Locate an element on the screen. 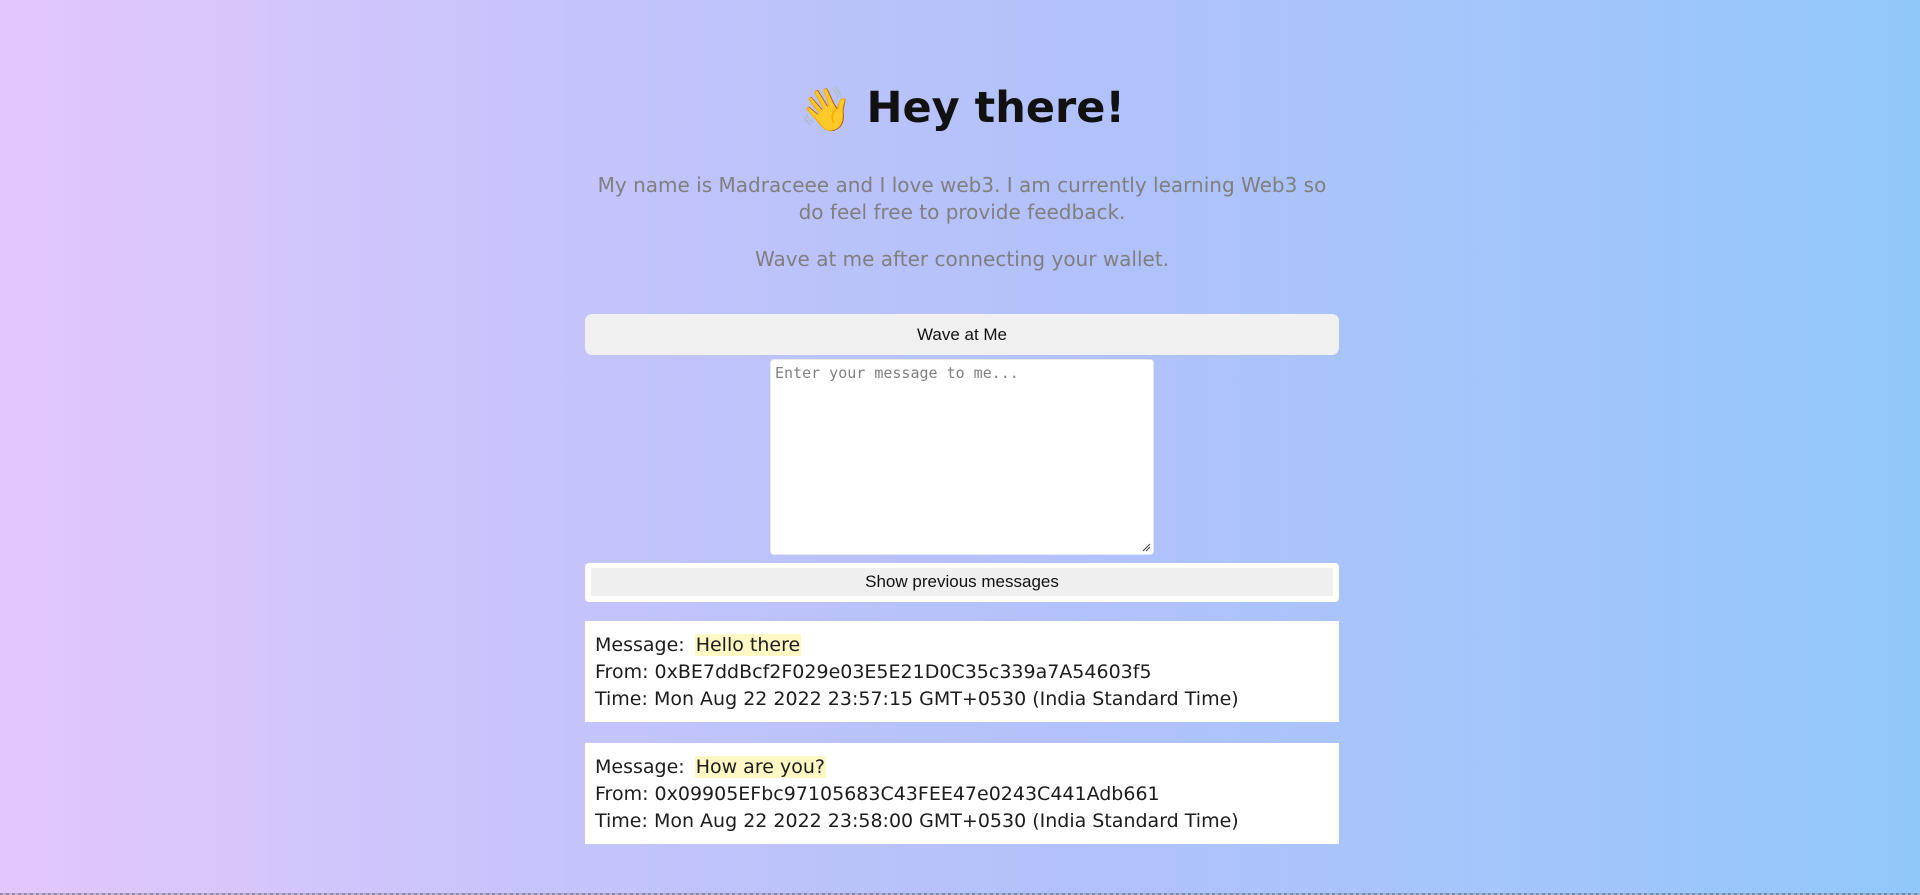 This screenshot has width=1920, height=895. message-input is located at coordinates (962, 457).